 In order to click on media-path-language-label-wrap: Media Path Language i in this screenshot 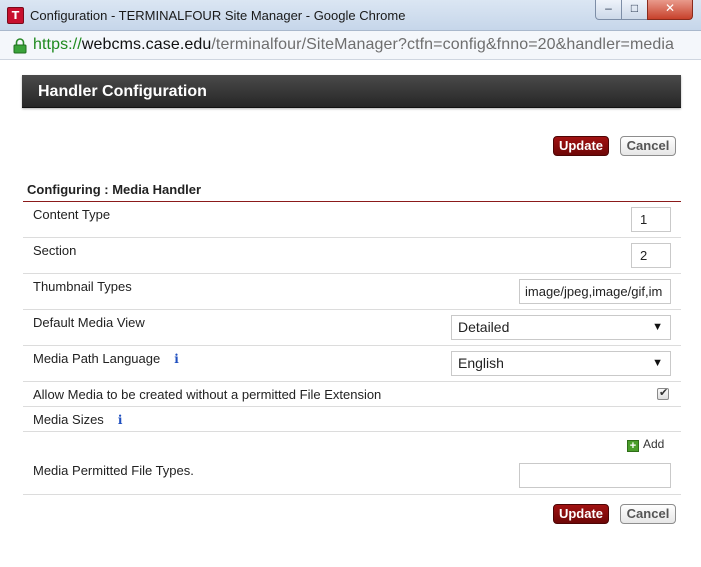, I will do `click(106, 358)`.